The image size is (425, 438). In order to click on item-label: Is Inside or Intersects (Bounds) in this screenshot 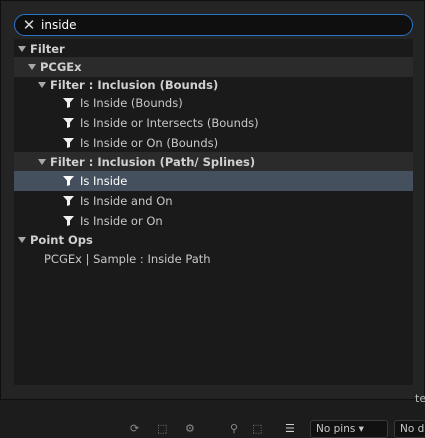, I will do `click(169, 123)`.